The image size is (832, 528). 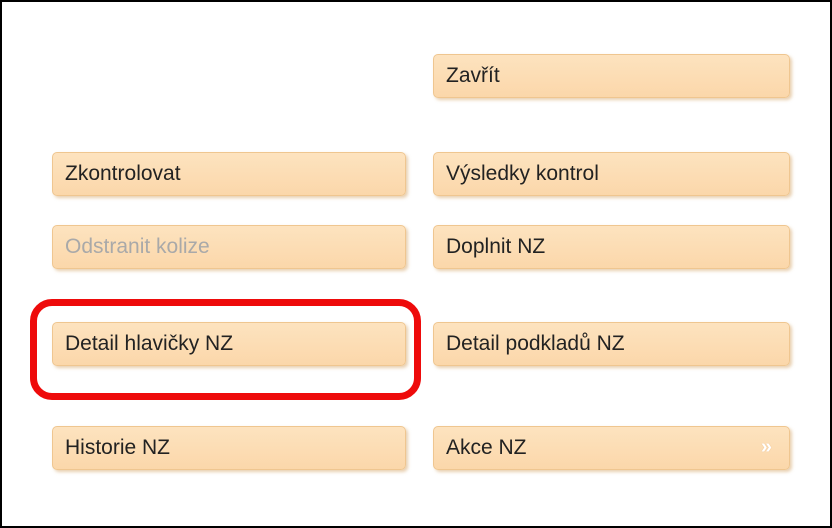 What do you see at coordinates (535, 343) in the screenshot?
I see `documents-detail-button-label: Detail podkladů NZ` at bounding box center [535, 343].